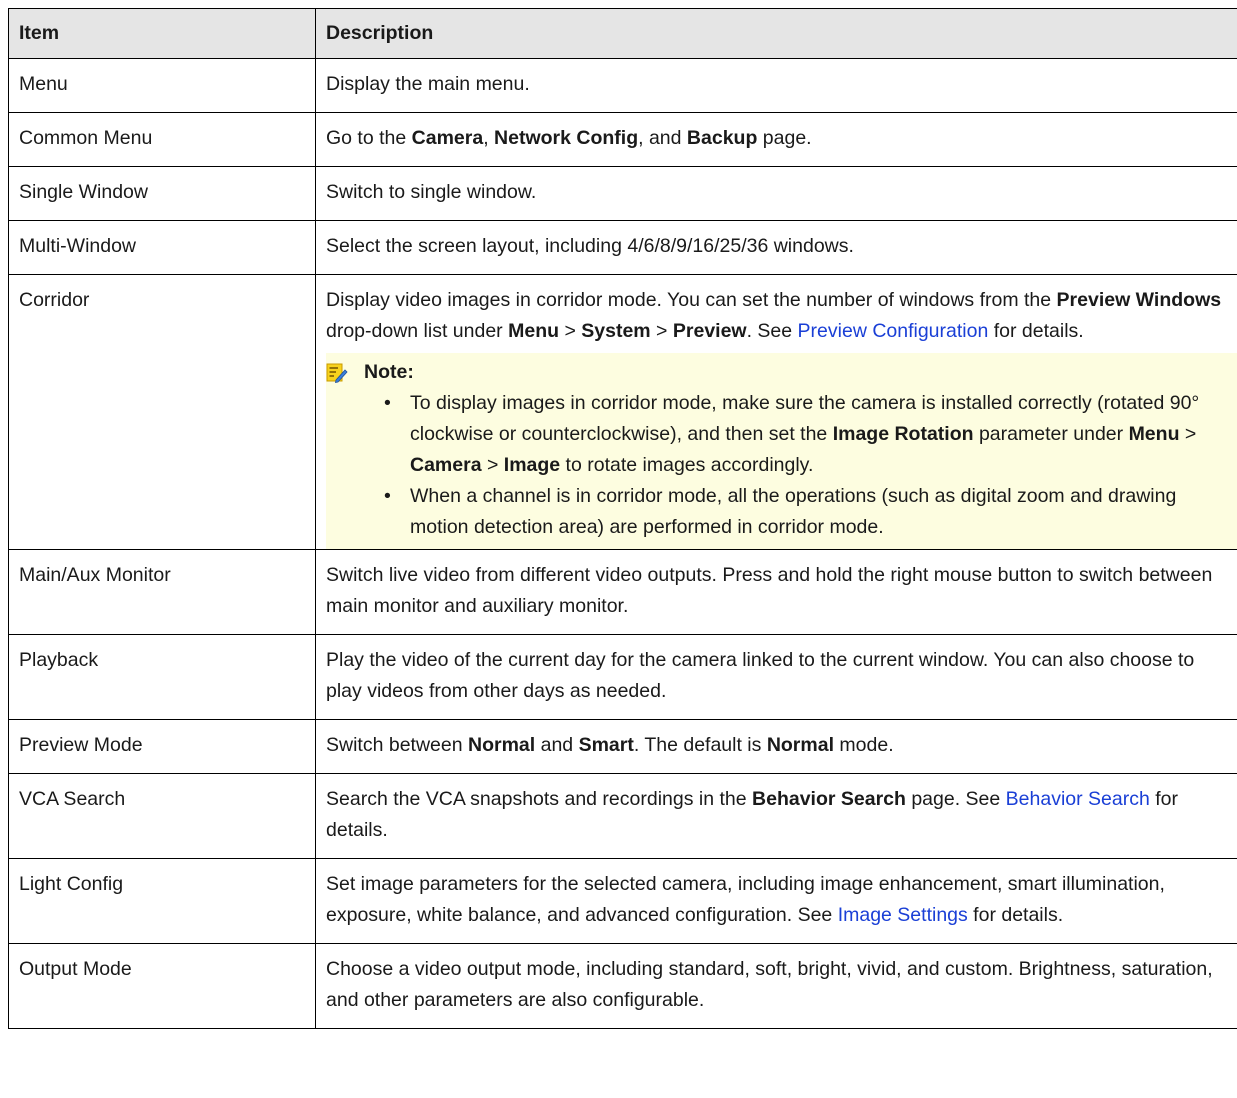  I want to click on text: and, so click(557, 745).